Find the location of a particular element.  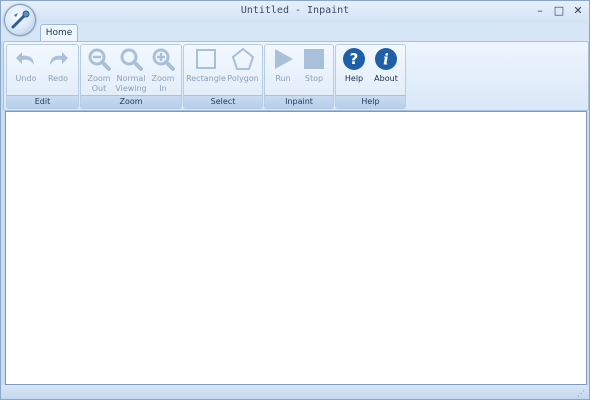

svg-text: i is located at coordinates (386, 60).